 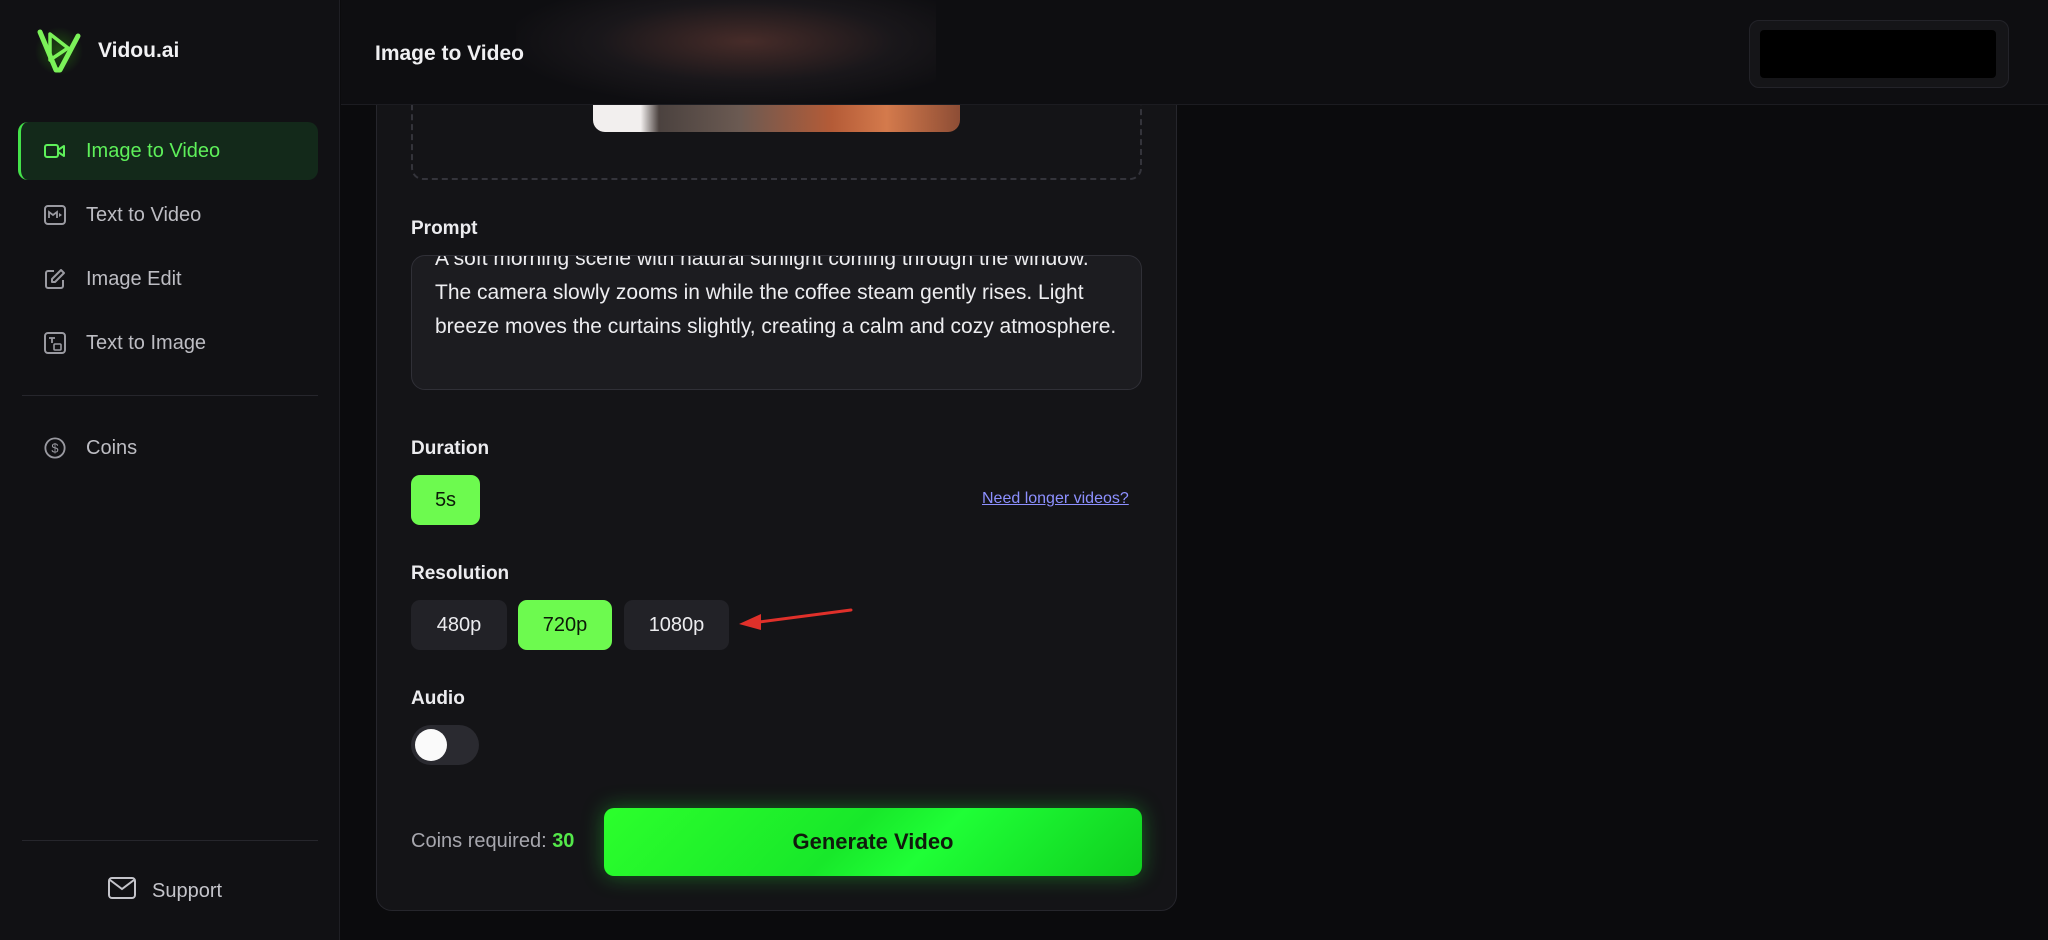 What do you see at coordinates (565, 625) in the screenshot?
I see `resolution-option-720p: 720p` at bounding box center [565, 625].